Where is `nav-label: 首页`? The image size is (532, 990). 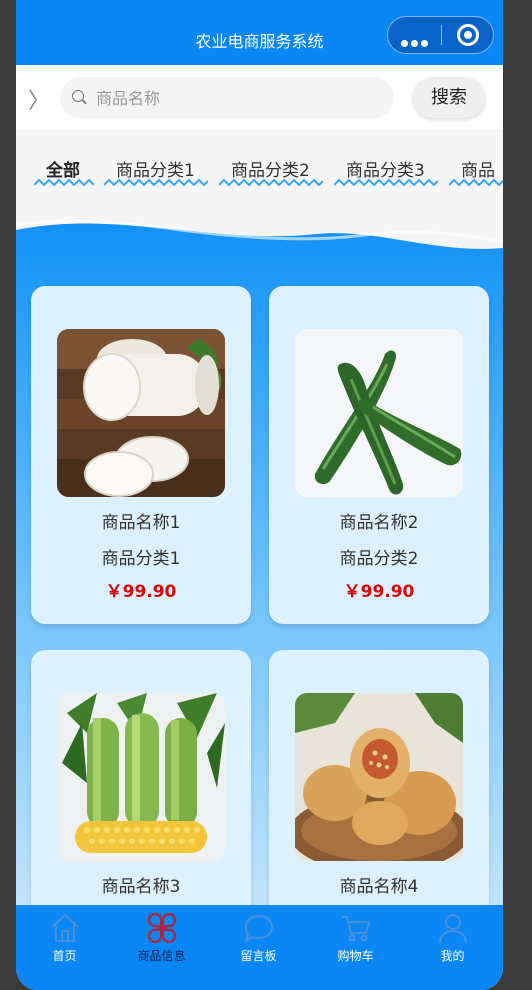 nav-label: 首页 is located at coordinates (64, 956).